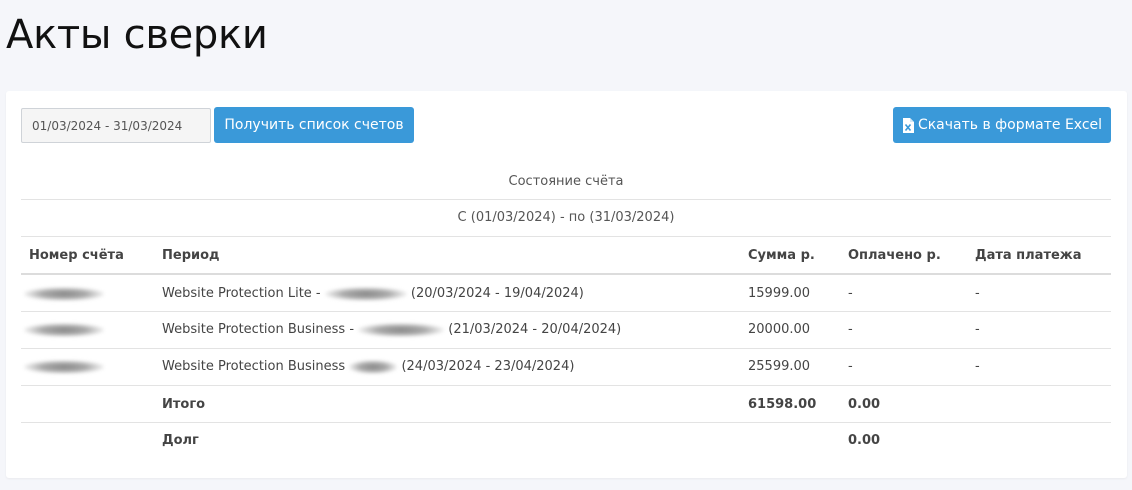 The height and width of the screenshot is (490, 1132). I want to click on page-title: Акты сверки, so click(137, 35).